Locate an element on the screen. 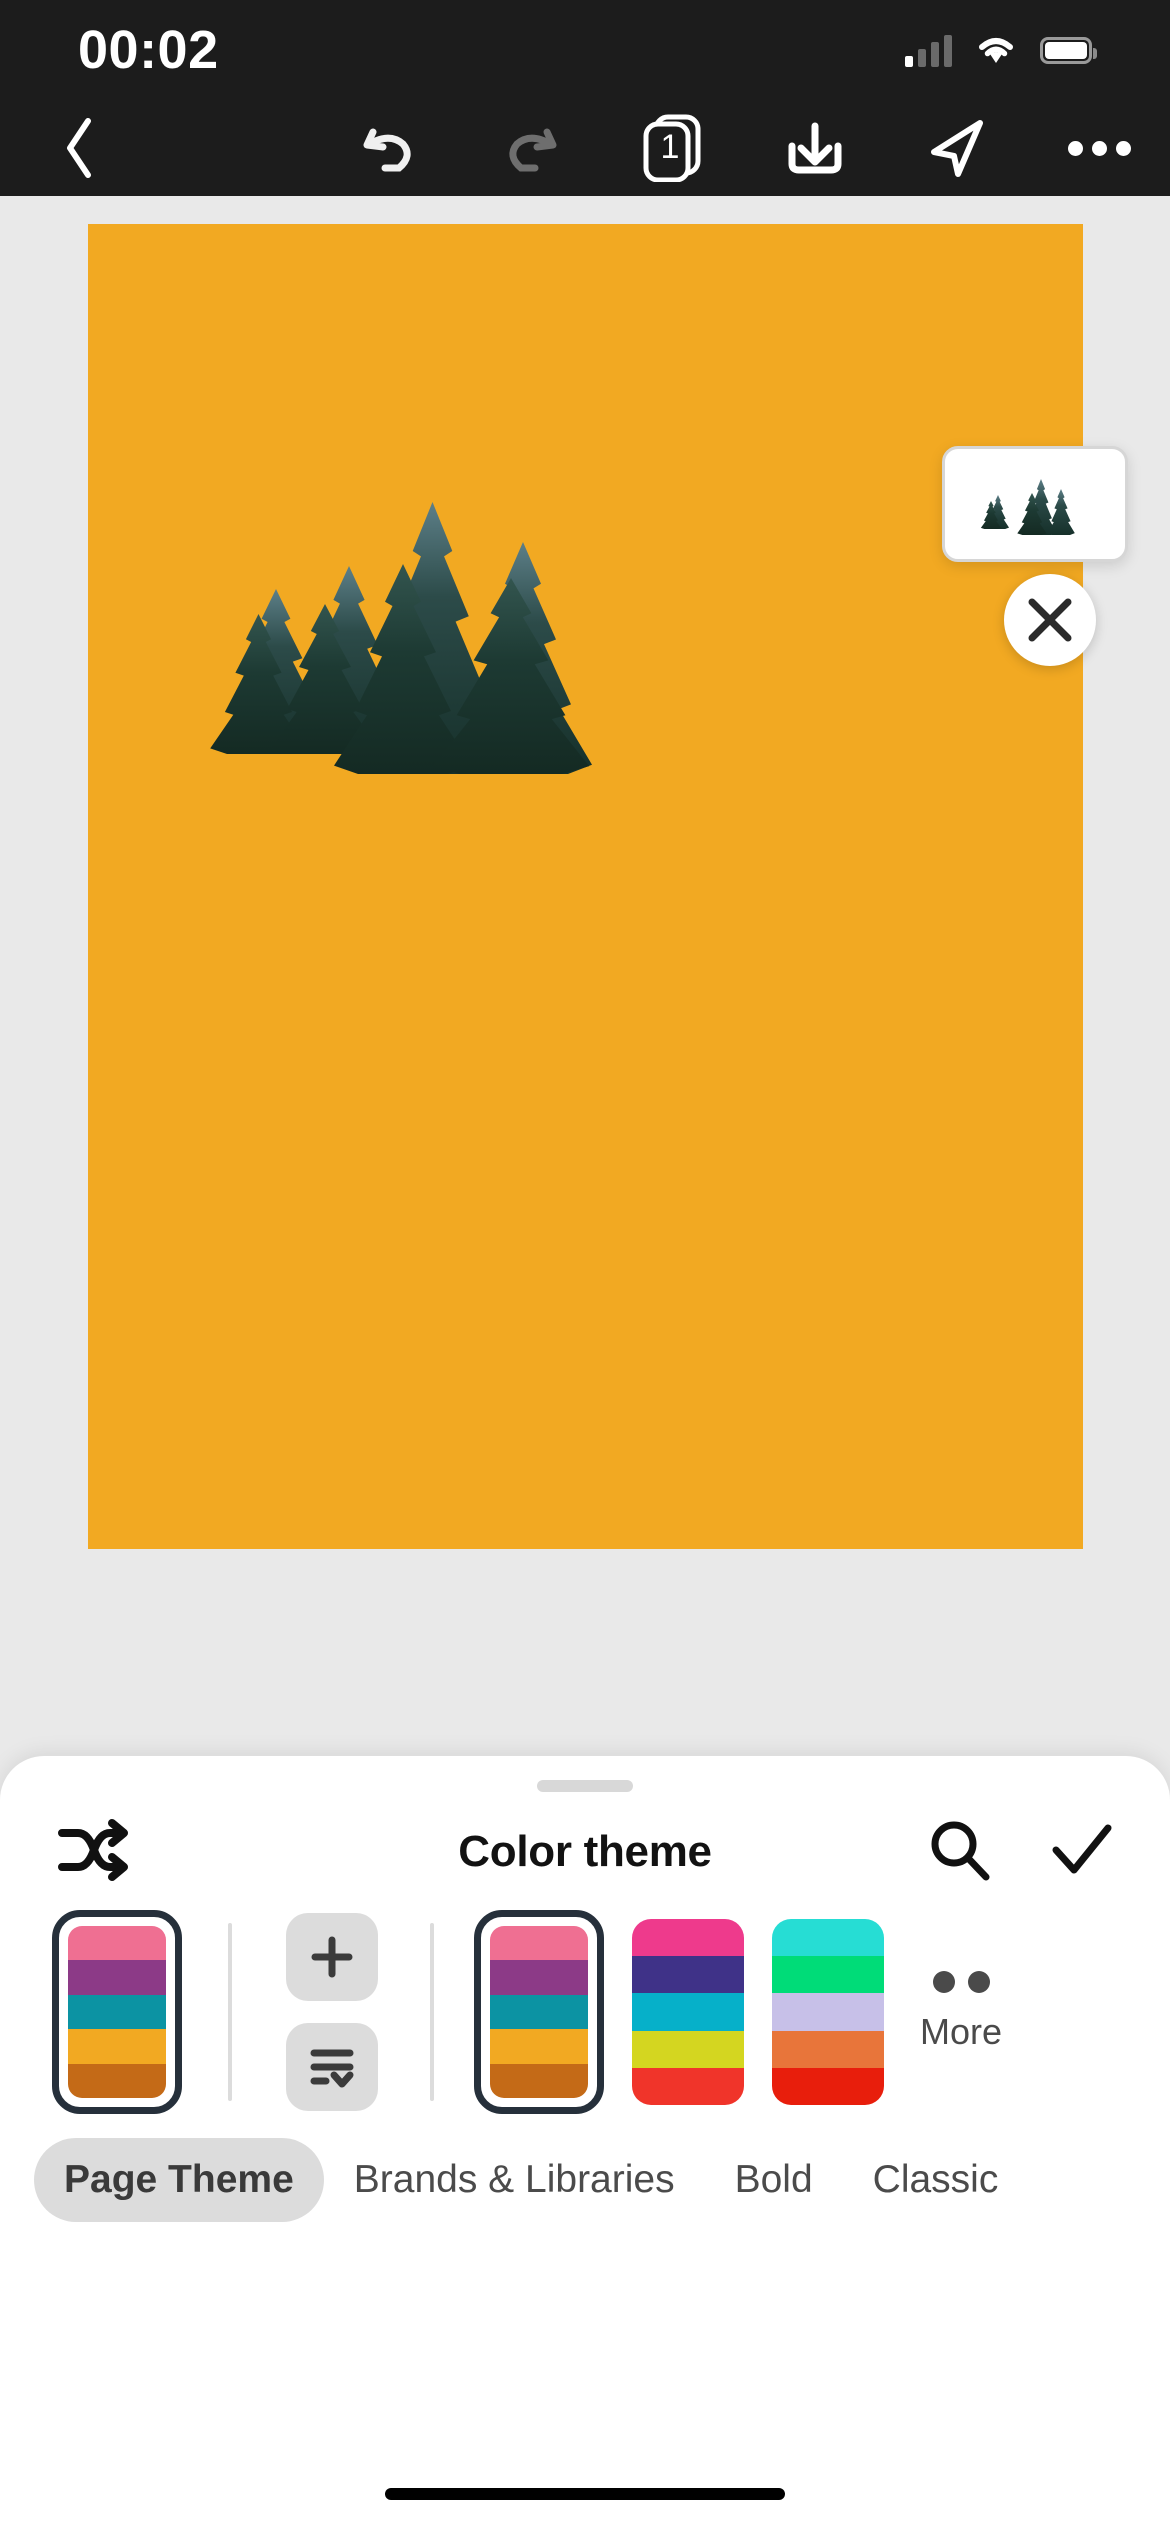 The height and width of the screenshot is (2532, 1170). more-palettes-button: More is located at coordinates (961, 2012).